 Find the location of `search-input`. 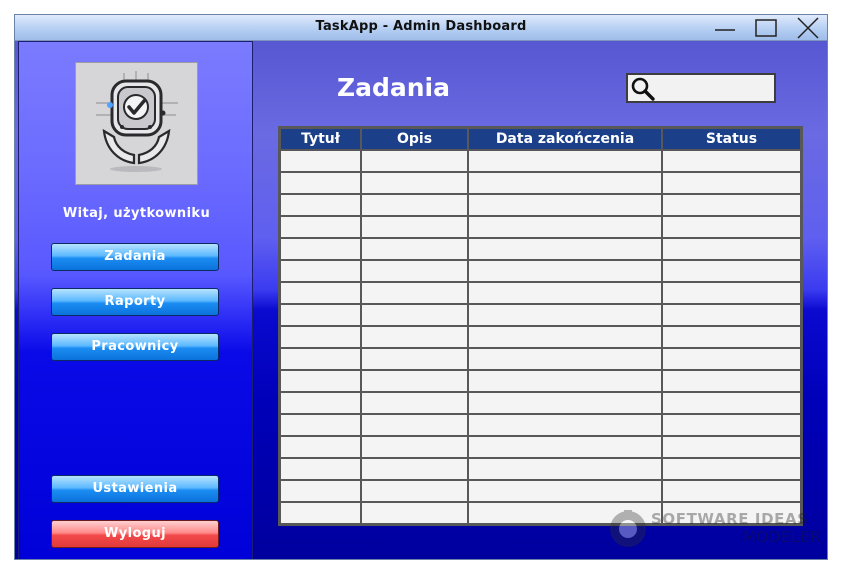

search-input is located at coordinates (714, 88).